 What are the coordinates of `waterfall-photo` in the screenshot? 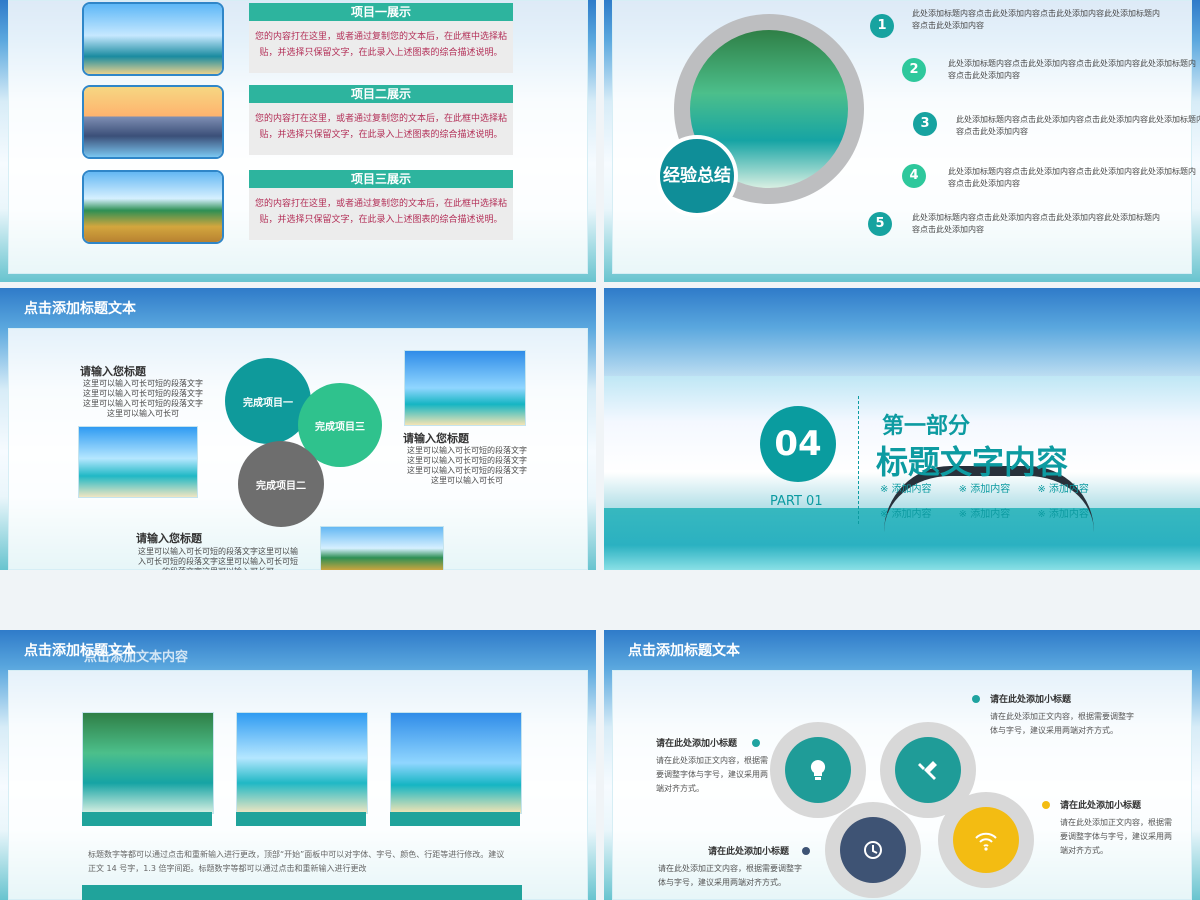 It's located at (153, 39).